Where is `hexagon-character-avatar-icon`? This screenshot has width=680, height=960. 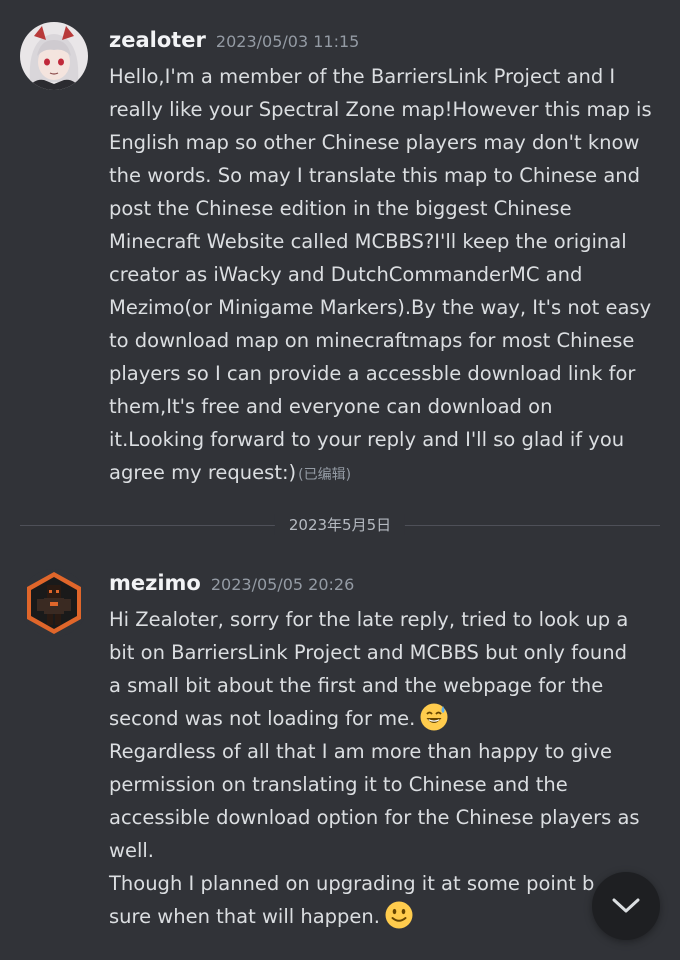
hexagon-character-avatar-icon is located at coordinates (54, 603).